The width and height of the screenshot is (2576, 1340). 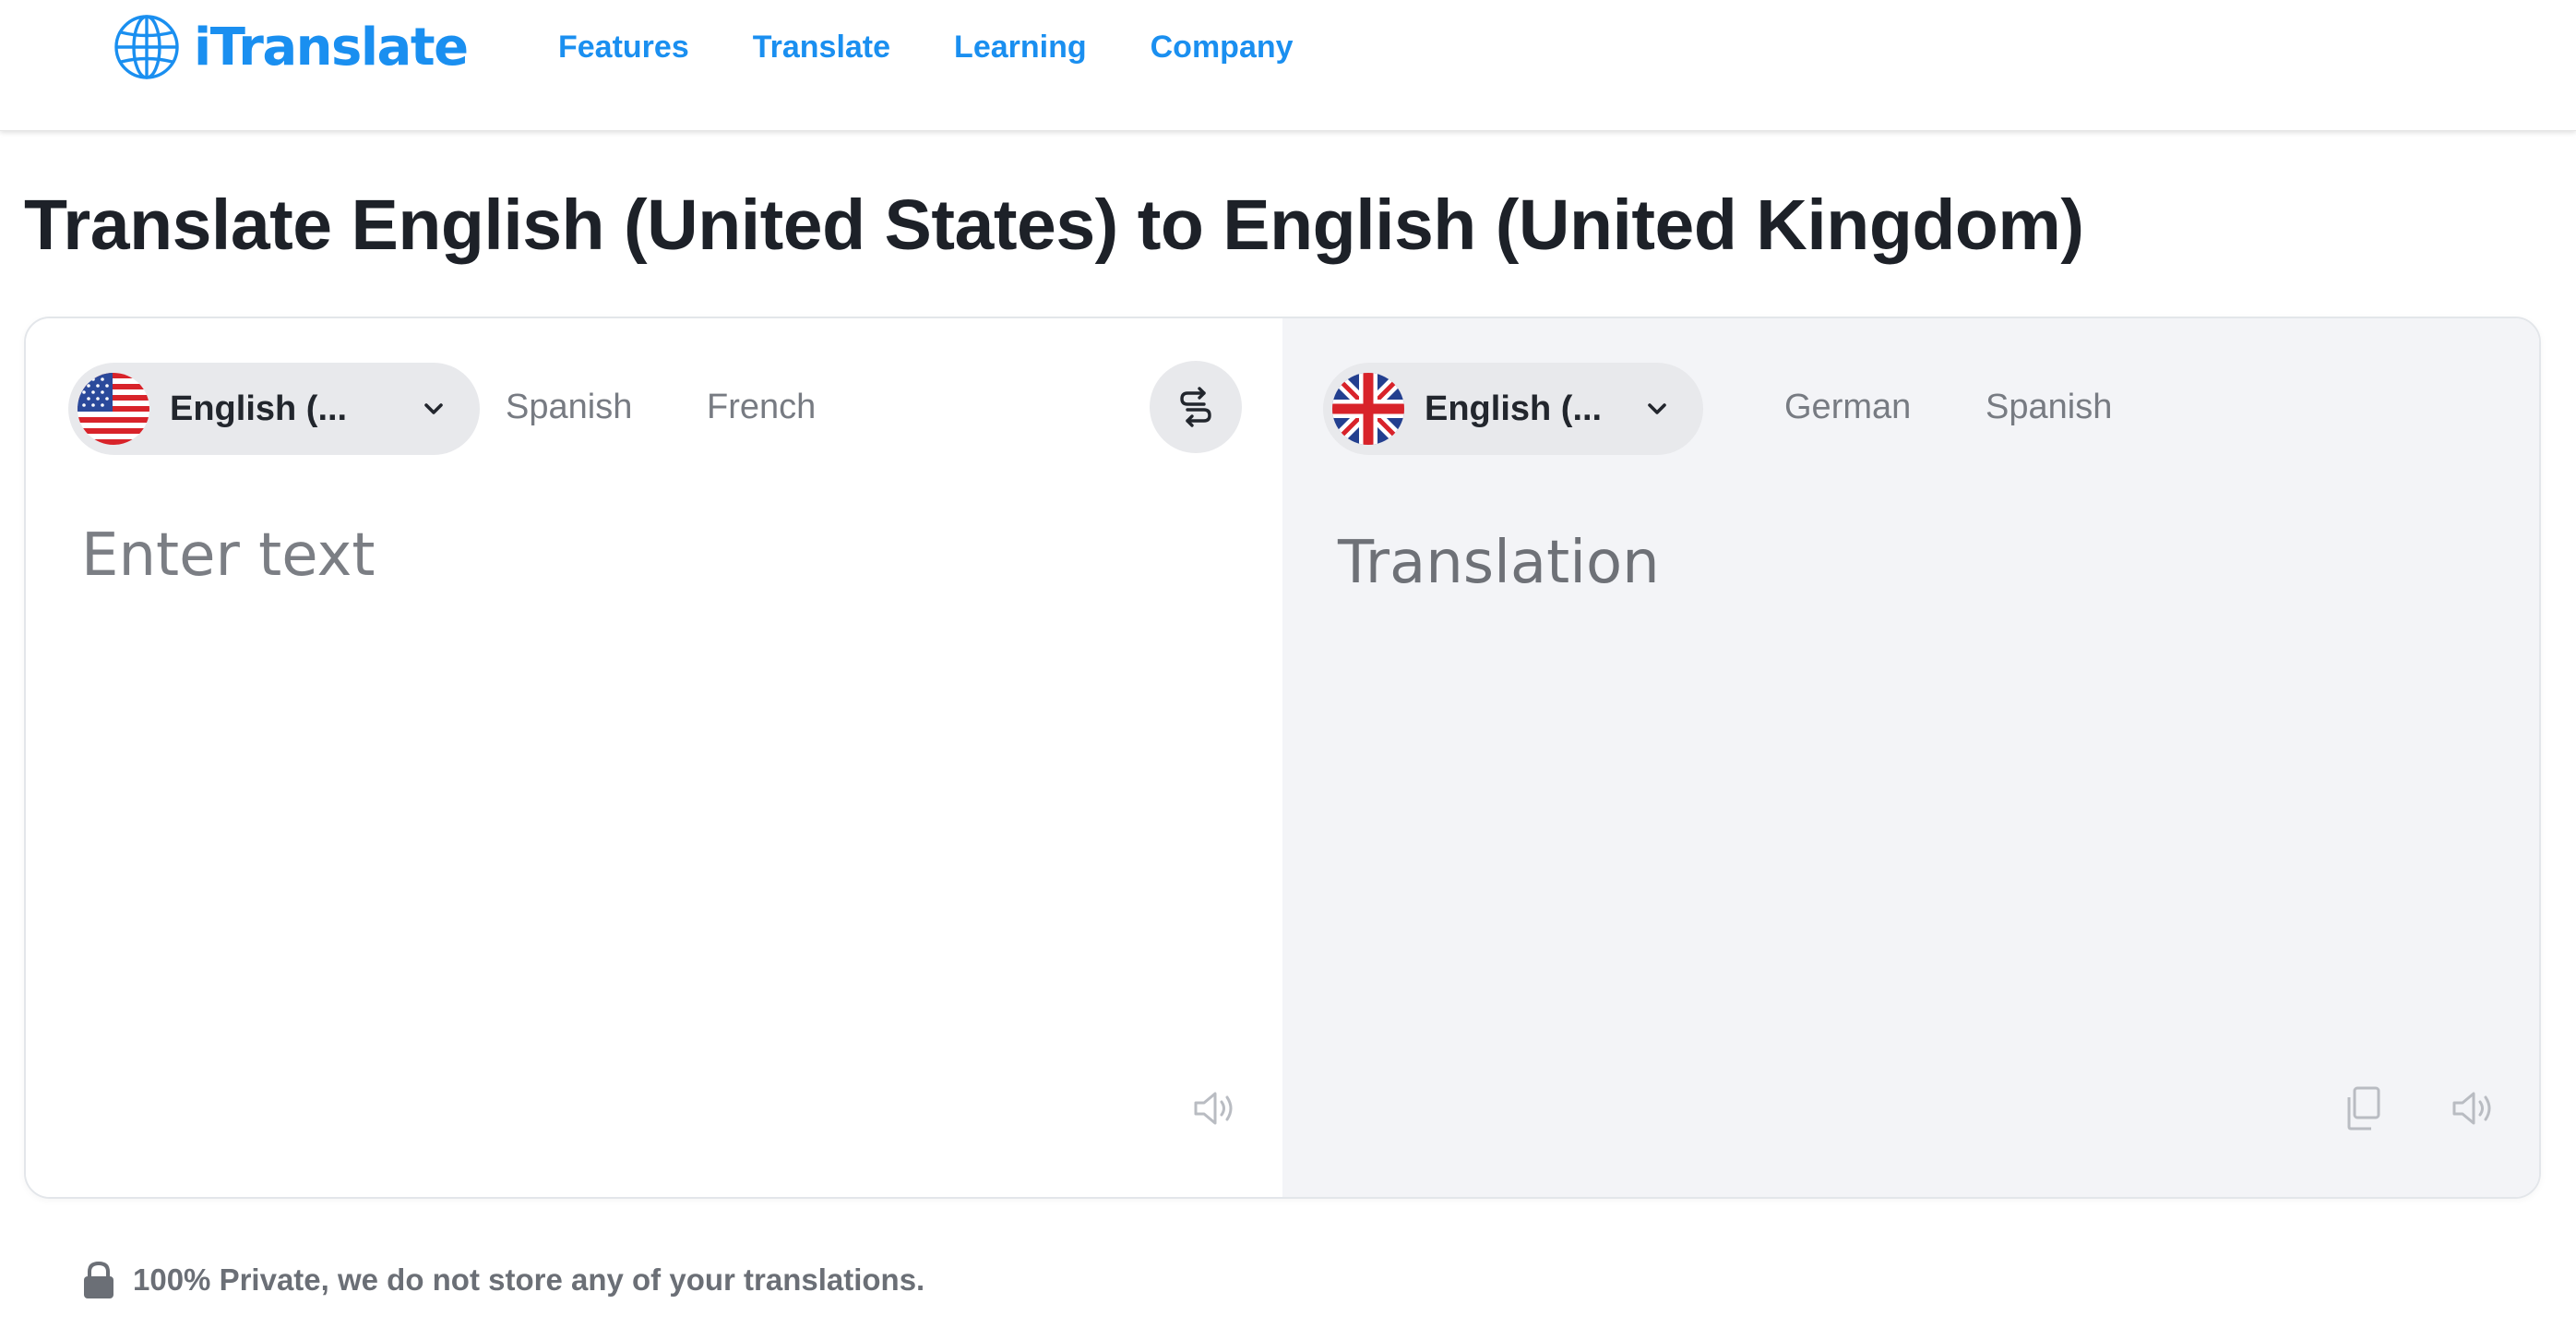 I want to click on us-flag-icon, so click(x=113, y=409).